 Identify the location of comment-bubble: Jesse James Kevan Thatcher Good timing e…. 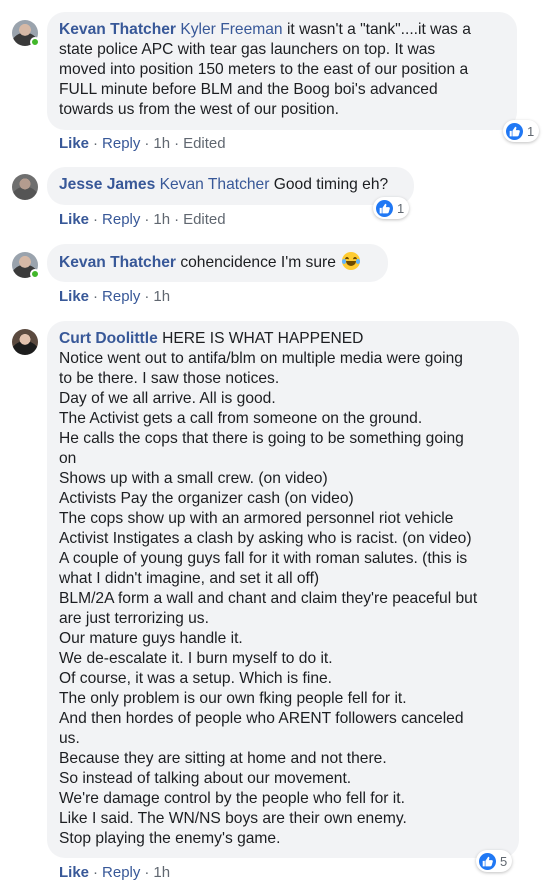
(230, 186).